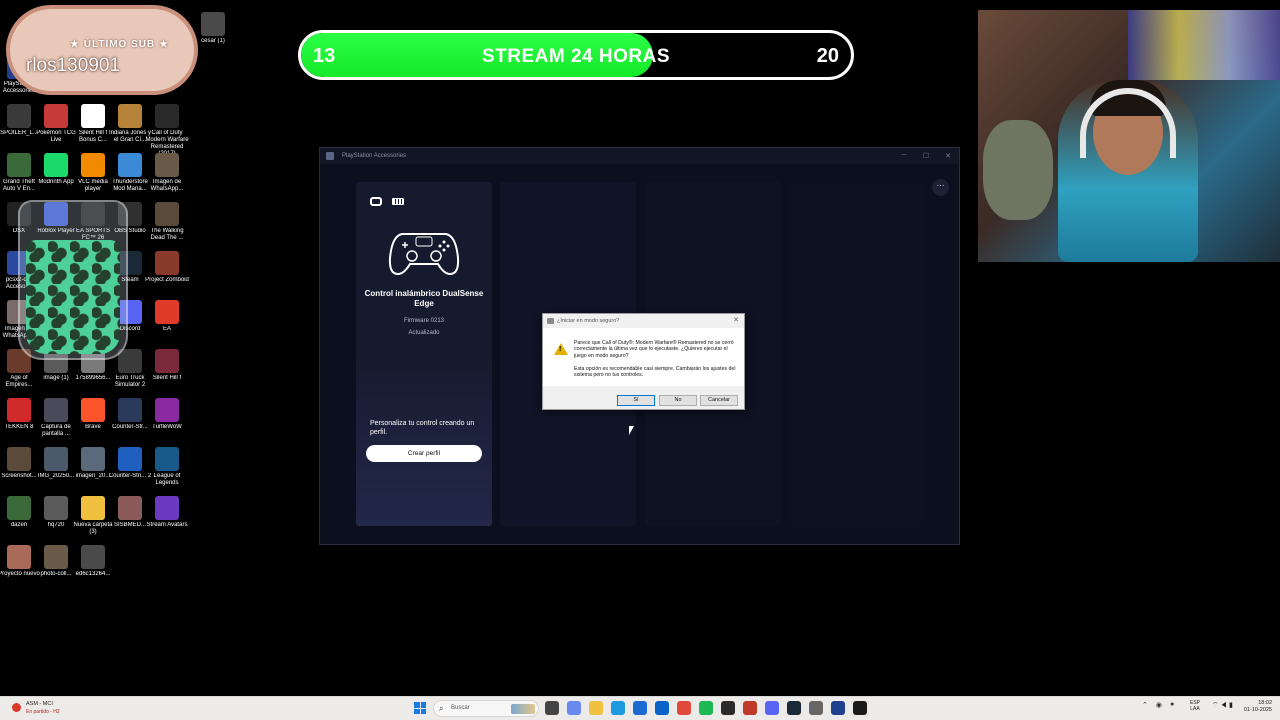  Describe the element at coordinates (486, 708) in the screenshot. I see `taskbar-search: ⌕ Buscar` at that location.